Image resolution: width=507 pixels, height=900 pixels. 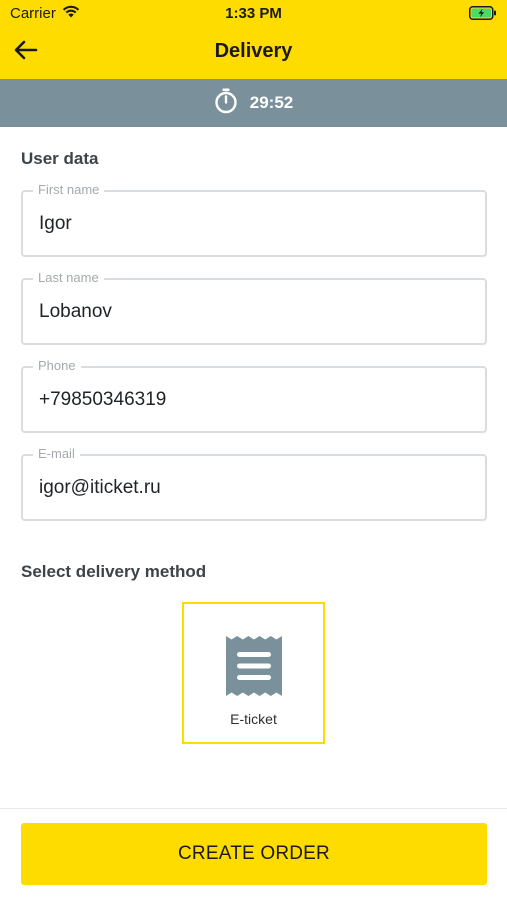 I want to click on first-name-field: First name, so click(x=254, y=219).